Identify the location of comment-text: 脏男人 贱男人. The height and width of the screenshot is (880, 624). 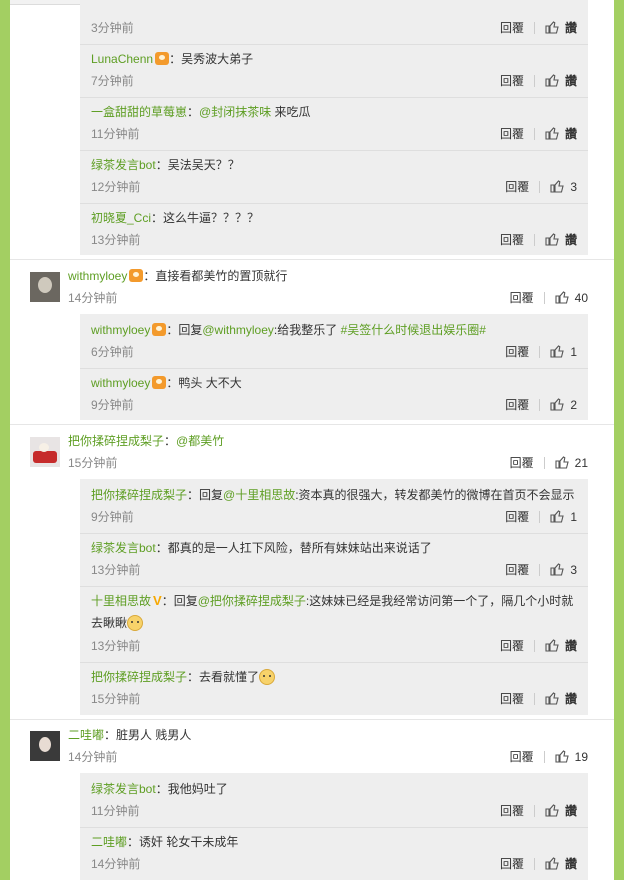
(154, 735).